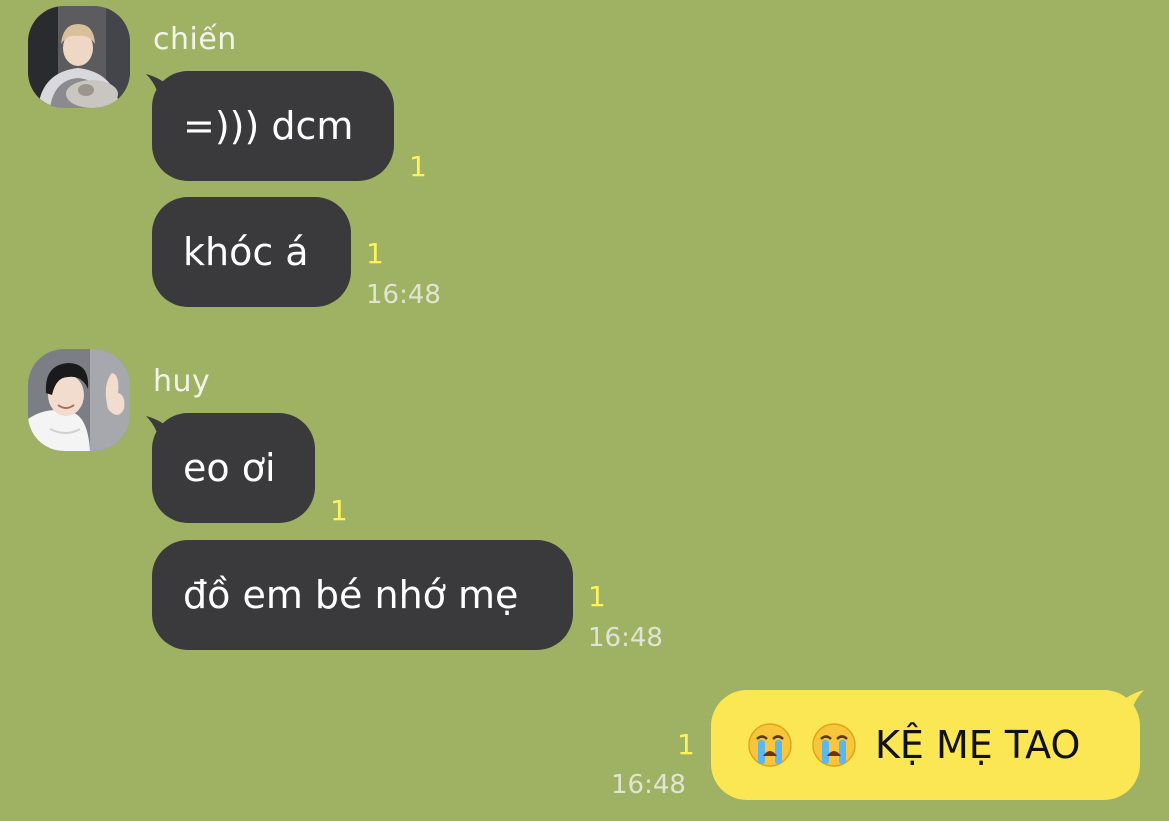 The image size is (1169, 821). I want to click on outgoing-message-bubble: KỆ MẸ TAO, so click(925, 745).